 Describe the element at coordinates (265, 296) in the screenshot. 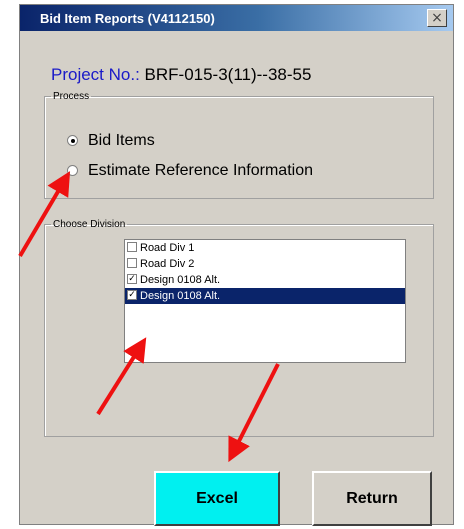

I see `list-item-selected: ✓ Design 0108 Alt.` at that location.